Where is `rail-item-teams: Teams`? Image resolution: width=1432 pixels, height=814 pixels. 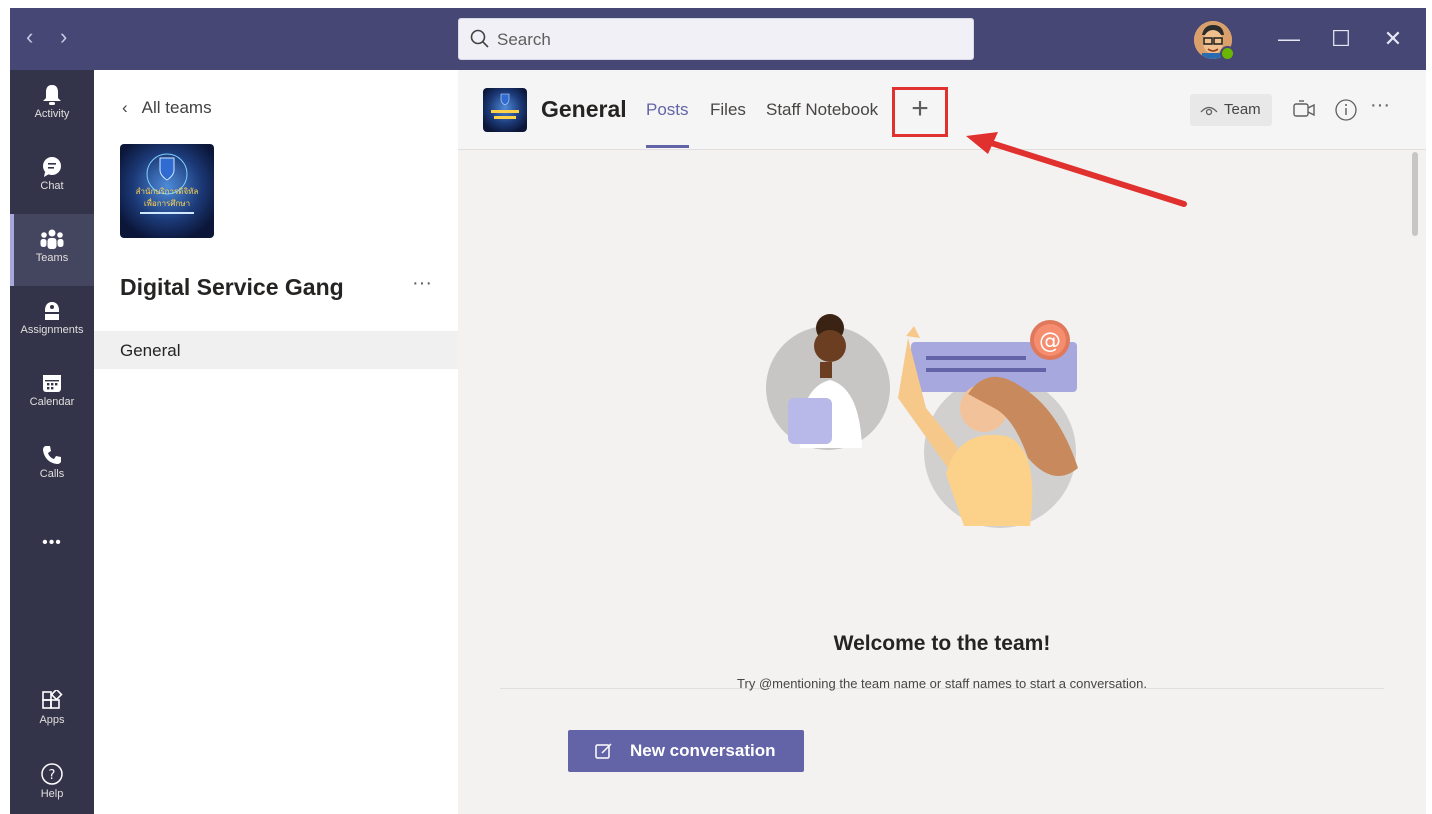 rail-item-teams: Teams is located at coordinates (52, 250).